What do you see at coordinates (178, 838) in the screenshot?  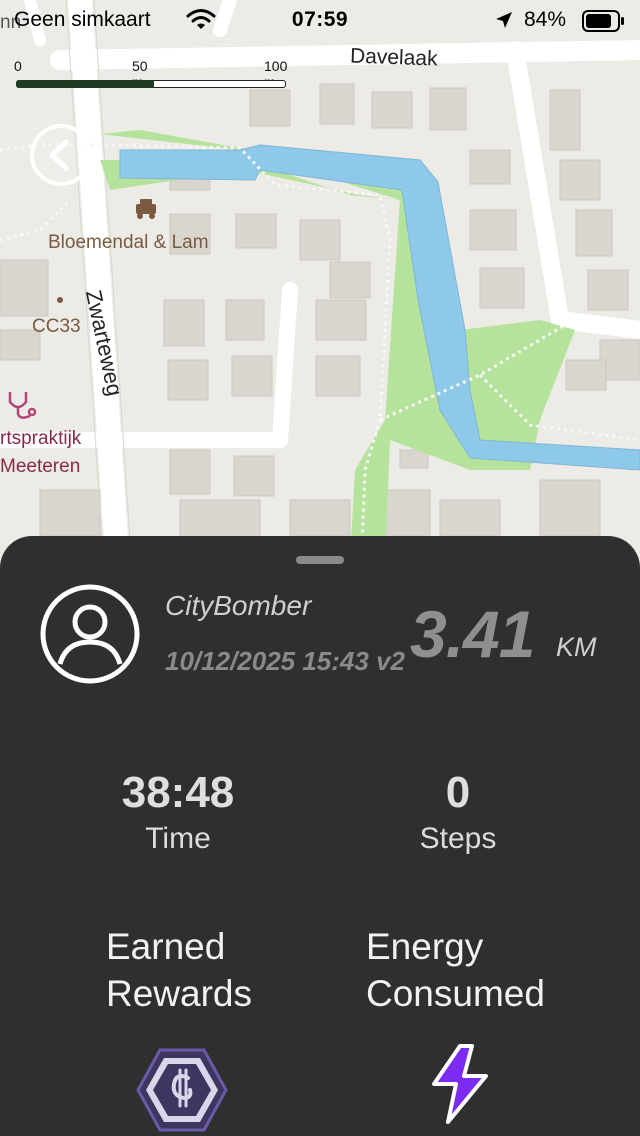 I see `time-label: Time` at bounding box center [178, 838].